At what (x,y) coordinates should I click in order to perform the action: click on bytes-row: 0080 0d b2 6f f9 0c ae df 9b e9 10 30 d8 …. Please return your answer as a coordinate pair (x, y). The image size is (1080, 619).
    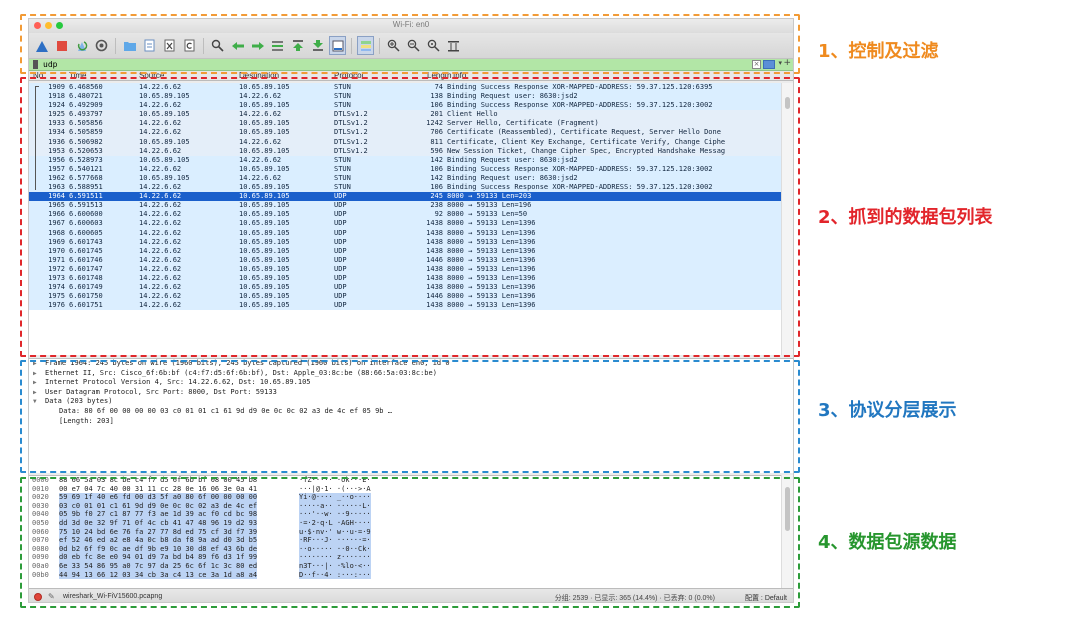
    Looking at the image, I should click on (411, 549).